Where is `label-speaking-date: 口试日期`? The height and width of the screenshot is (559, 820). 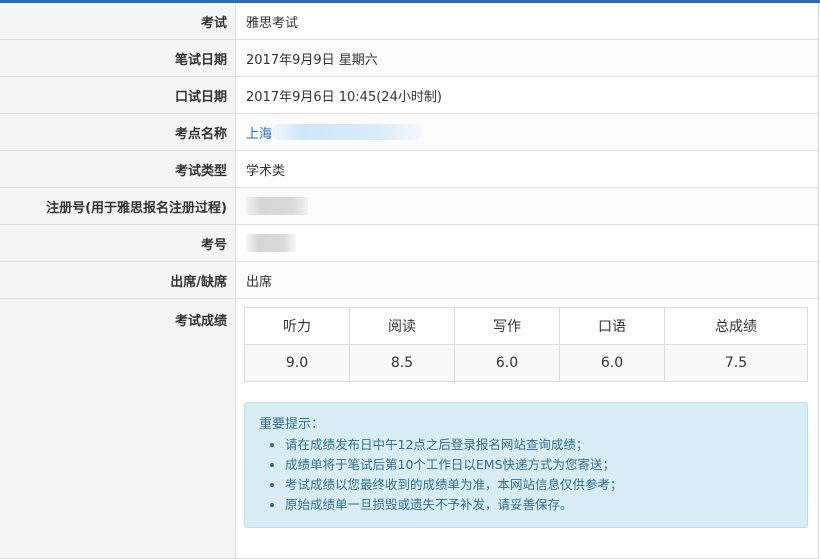
label-speaking-date: 口试日期 is located at coordinates (118, 95).